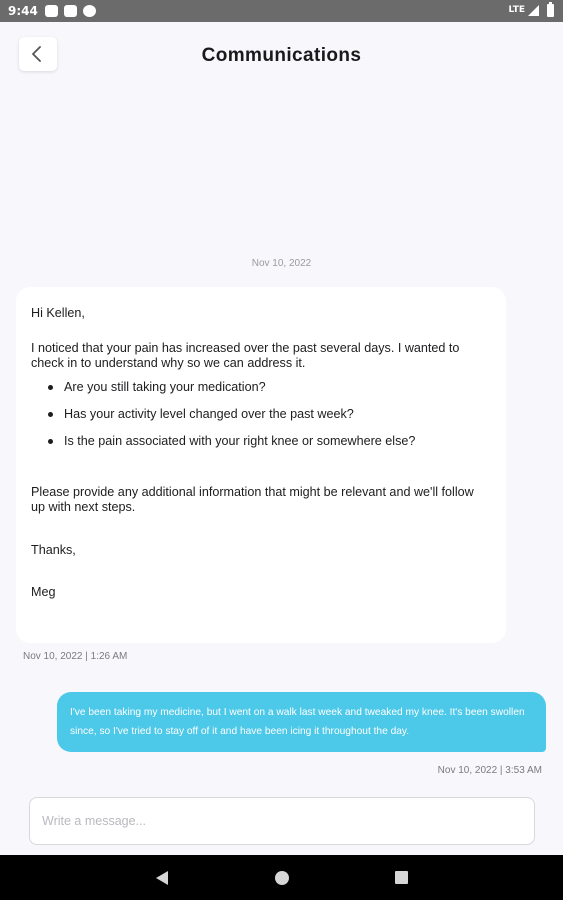 The width and height of the screenshot is (563, 900). What do you see at coordinates (489, 770) in the screenshot?
I see `outgoing-timestamp: Nov 10, 2022 | 3:53 AM` at bounding box center [489, 770].